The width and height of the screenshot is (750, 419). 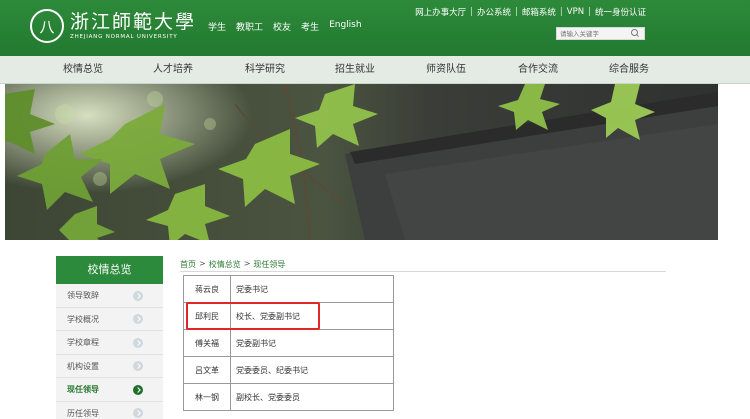 What do you see at coordinates (109, 296) in the screenshot?
I see `sidebar-item-leader-address: 领导致辞` at bounding box center [109, 296].